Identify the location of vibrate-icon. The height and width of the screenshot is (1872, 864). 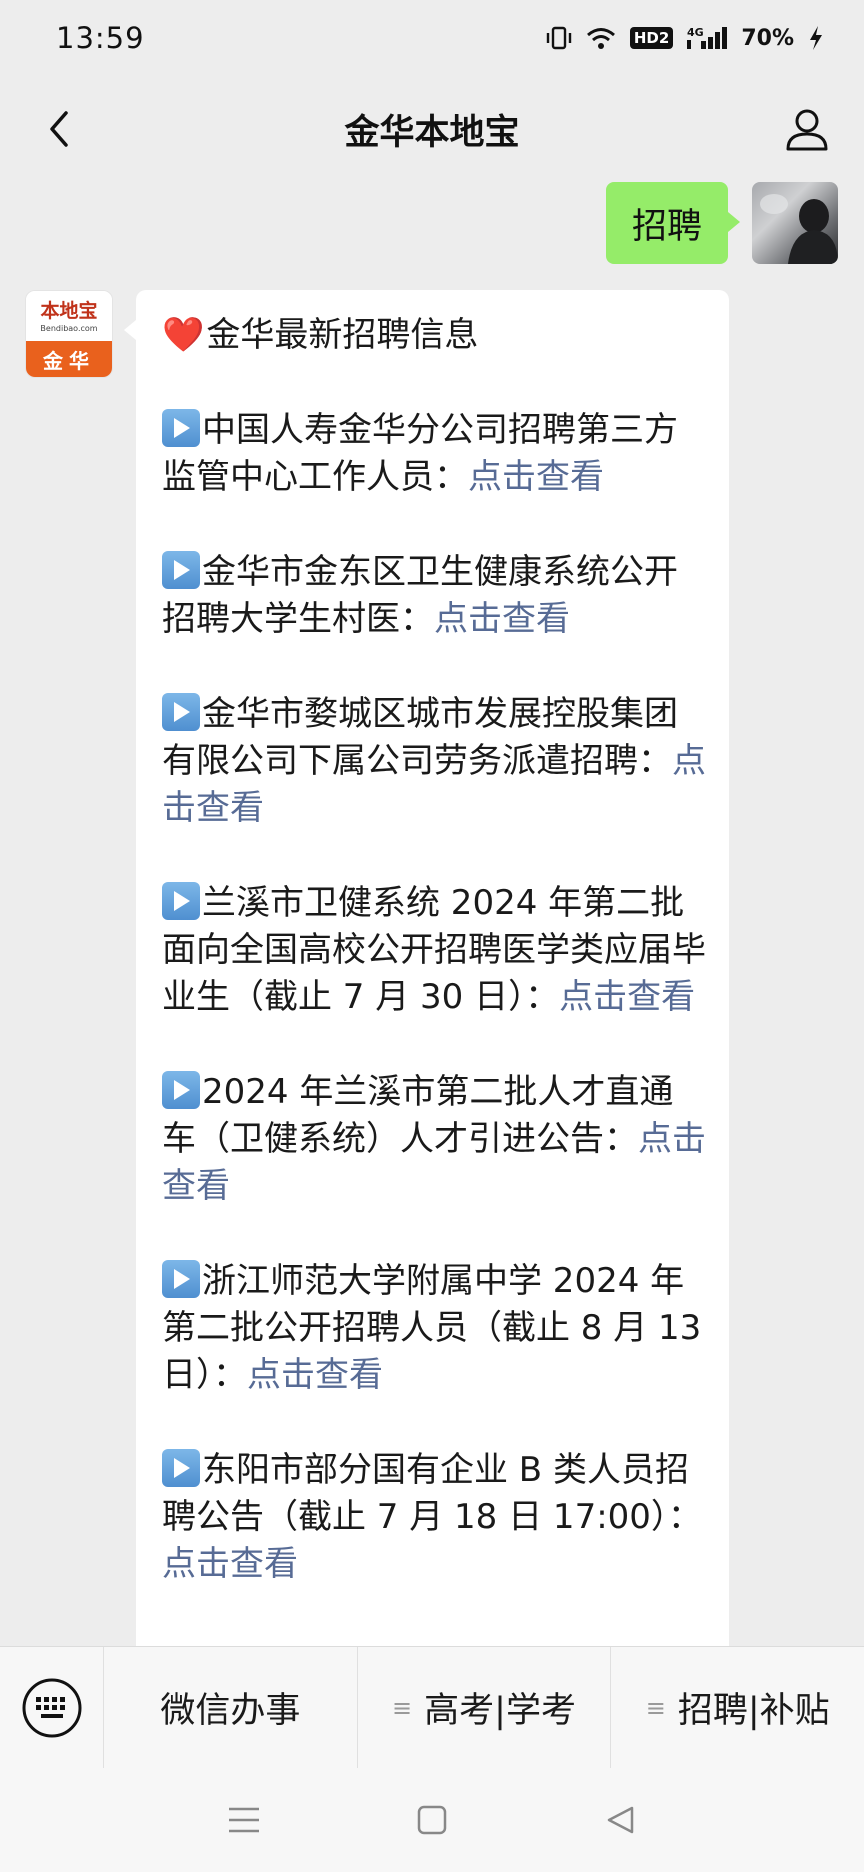
(559, 38).